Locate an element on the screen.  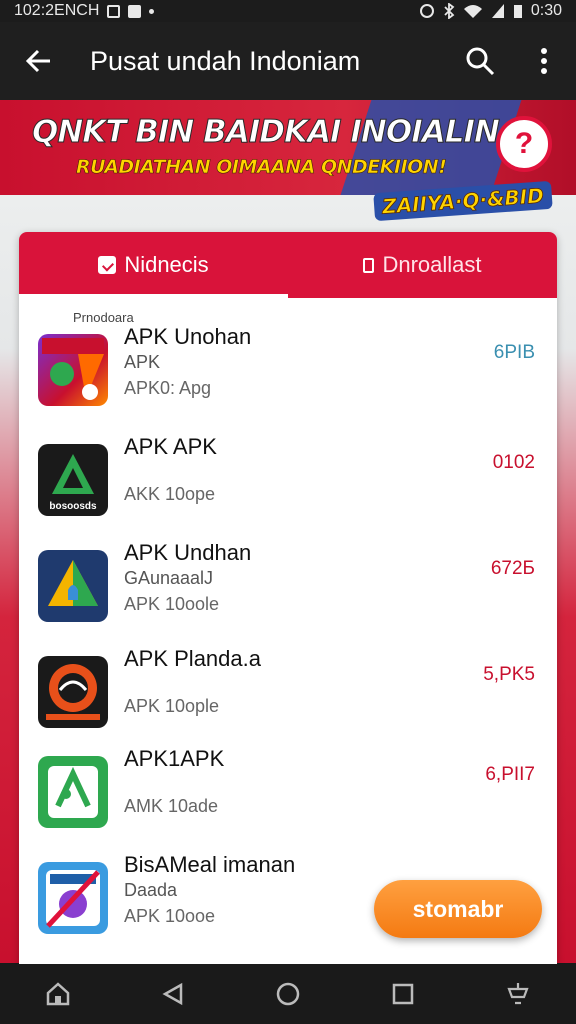
app-meta: APK 10oole is located at coordinates (172, 604).